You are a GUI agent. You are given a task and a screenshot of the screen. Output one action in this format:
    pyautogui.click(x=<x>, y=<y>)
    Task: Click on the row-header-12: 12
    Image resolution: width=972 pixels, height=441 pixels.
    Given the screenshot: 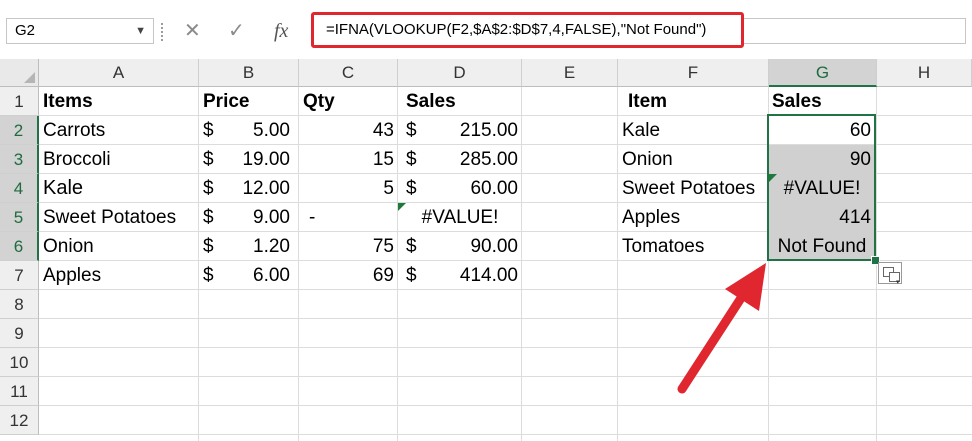 What is the action you would take?
    pyautogui.click(x=19, y=420)
    